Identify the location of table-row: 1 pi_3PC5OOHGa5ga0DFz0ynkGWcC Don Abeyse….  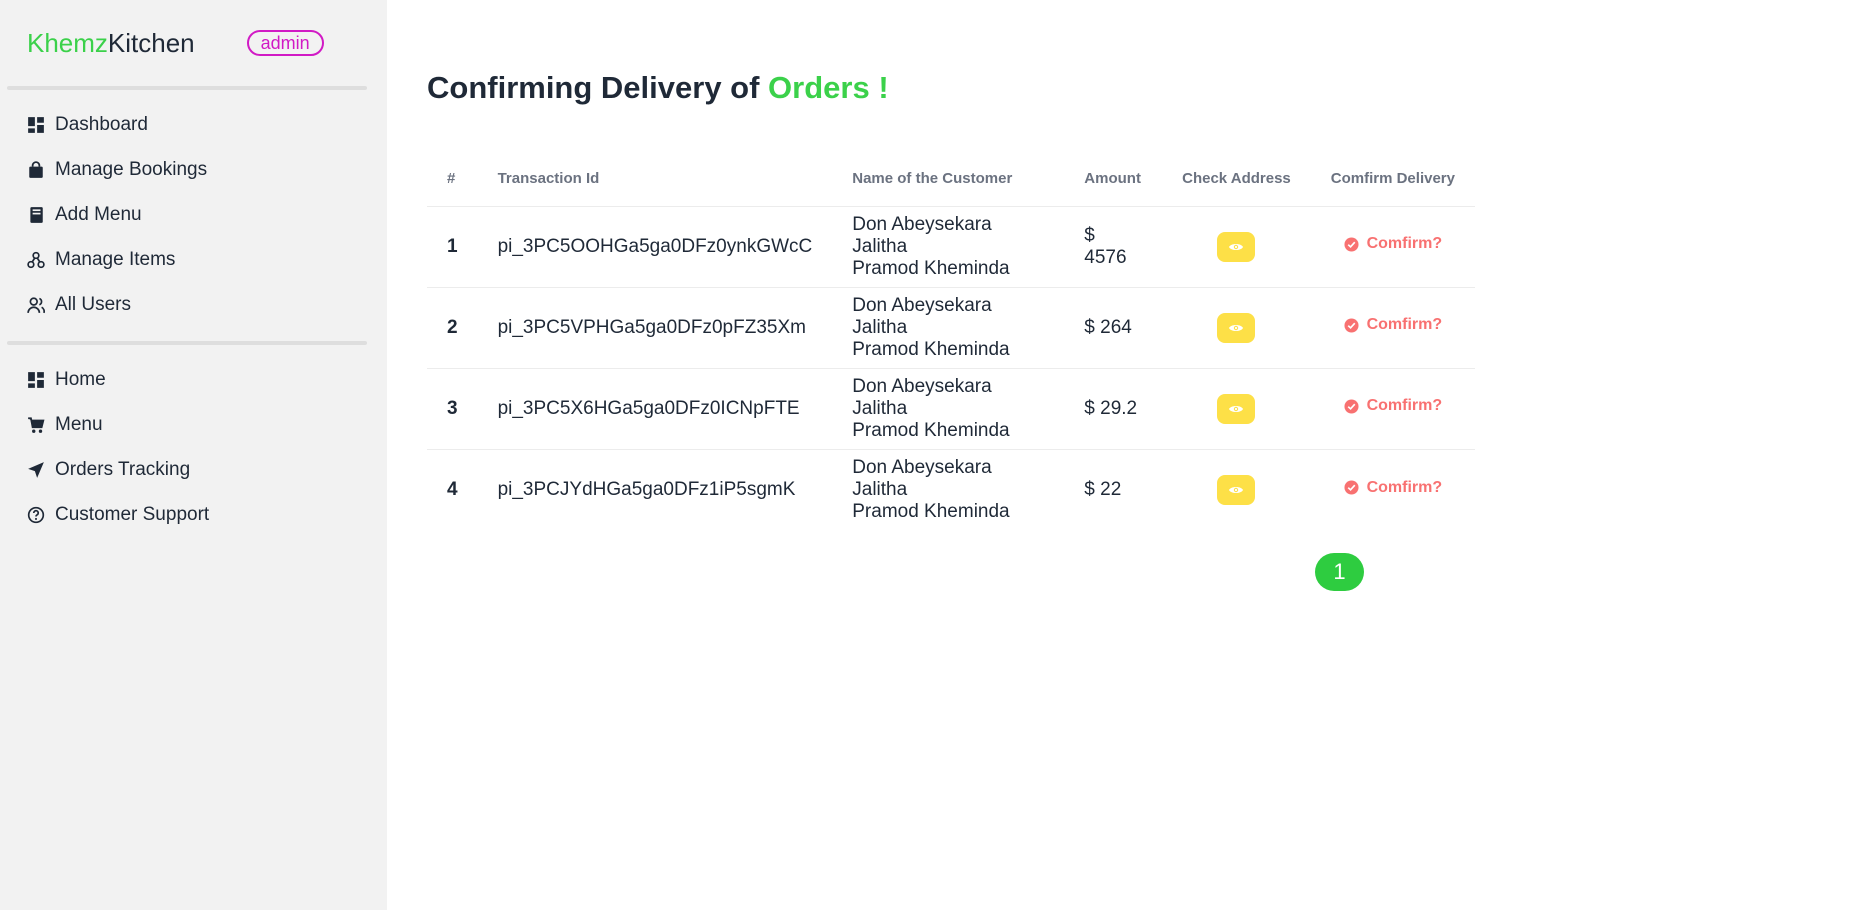
(951, 246).